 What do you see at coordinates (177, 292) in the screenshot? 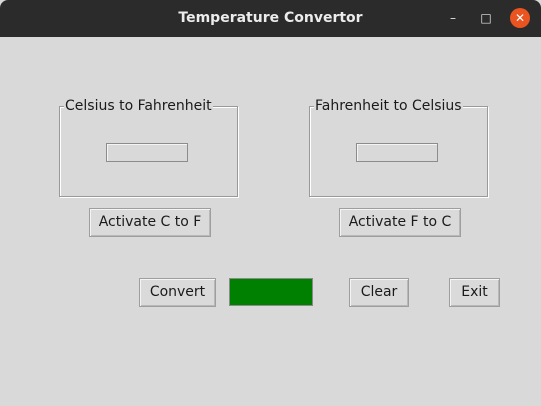
I see `convert-button: Convert` at bounding box center [177, 292].